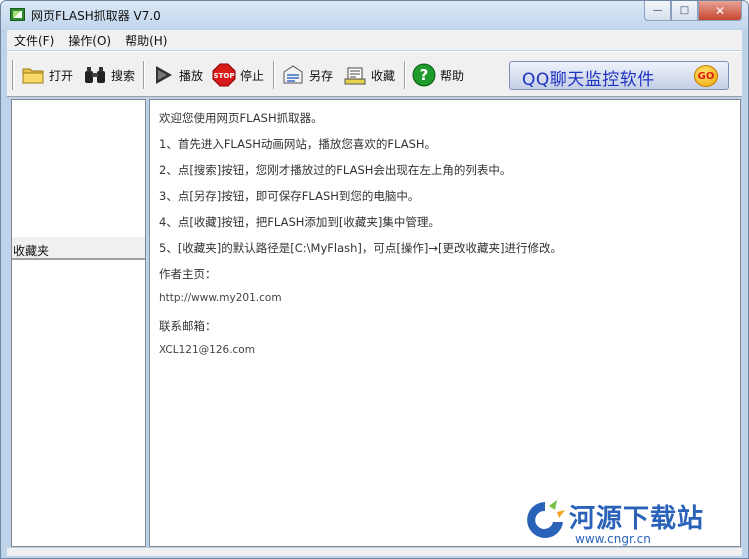 The height and width of the screenshot is (559, 749). I want to click on favorite-button: 收藏, so click(369, 75).